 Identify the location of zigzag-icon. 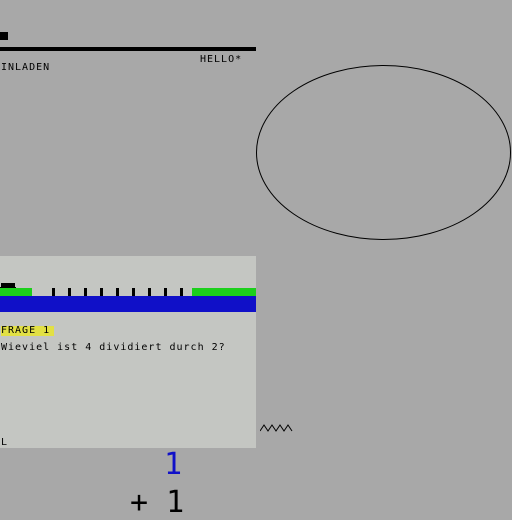
(276, 428).